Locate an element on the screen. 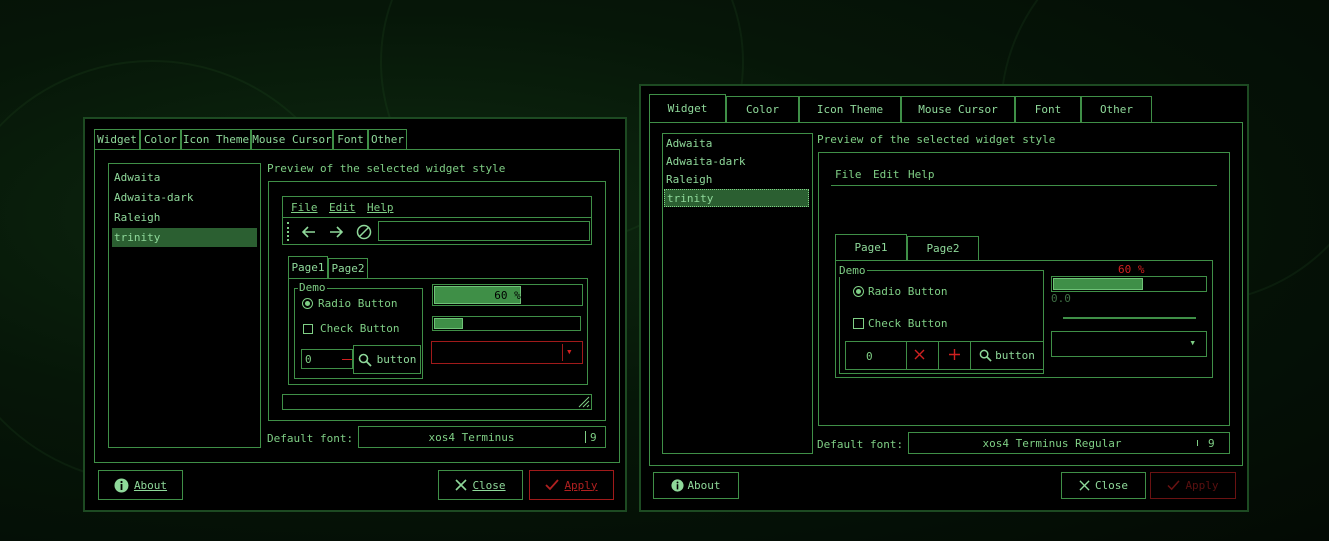 This screenshot has height=541, width=1329. stop-icon is located at coordinates (364, 232).